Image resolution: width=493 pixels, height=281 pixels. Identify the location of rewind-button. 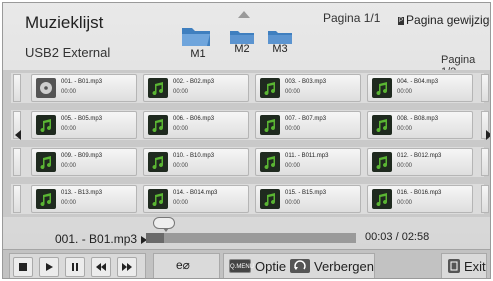
(101, 267).